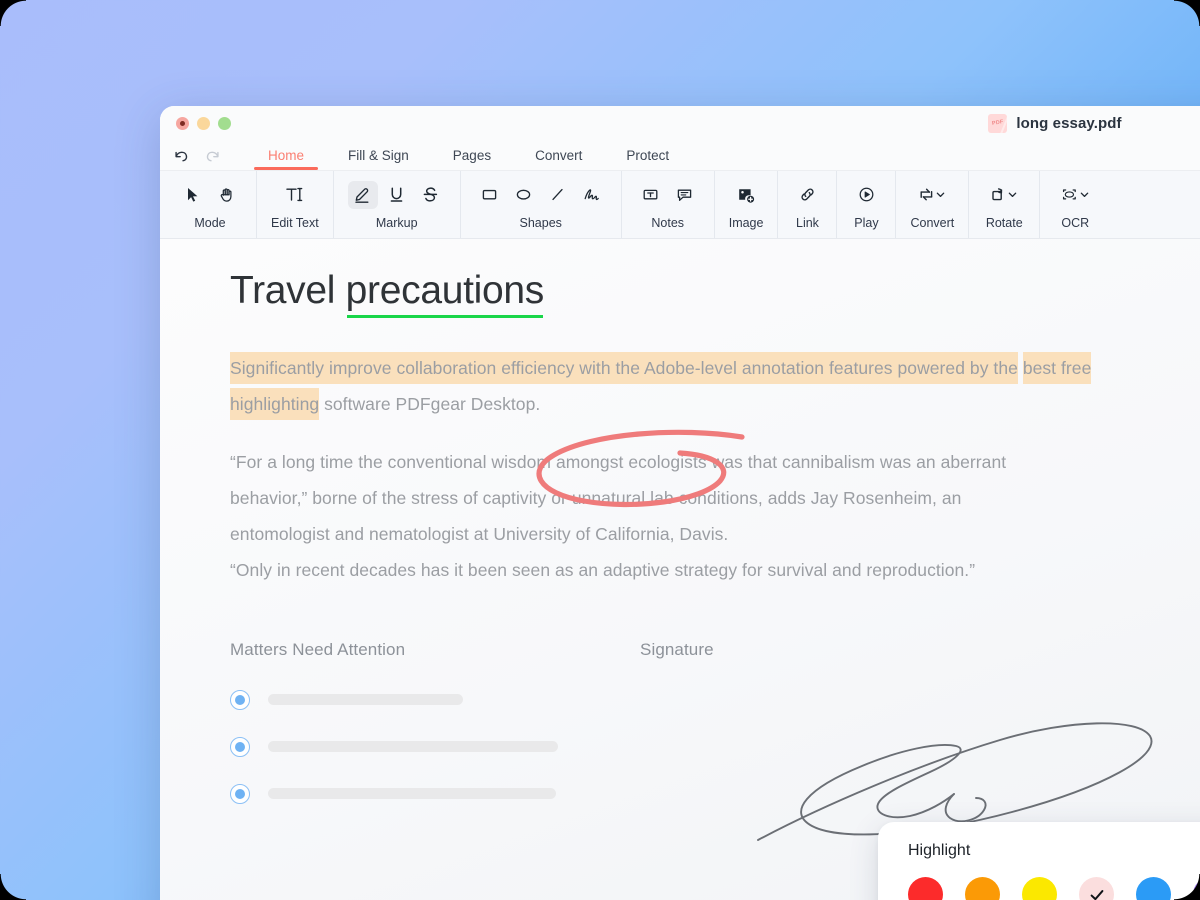 This screenshot has height=900, width=1200. I want to click on strikethrough-icon, so click(431, 195).